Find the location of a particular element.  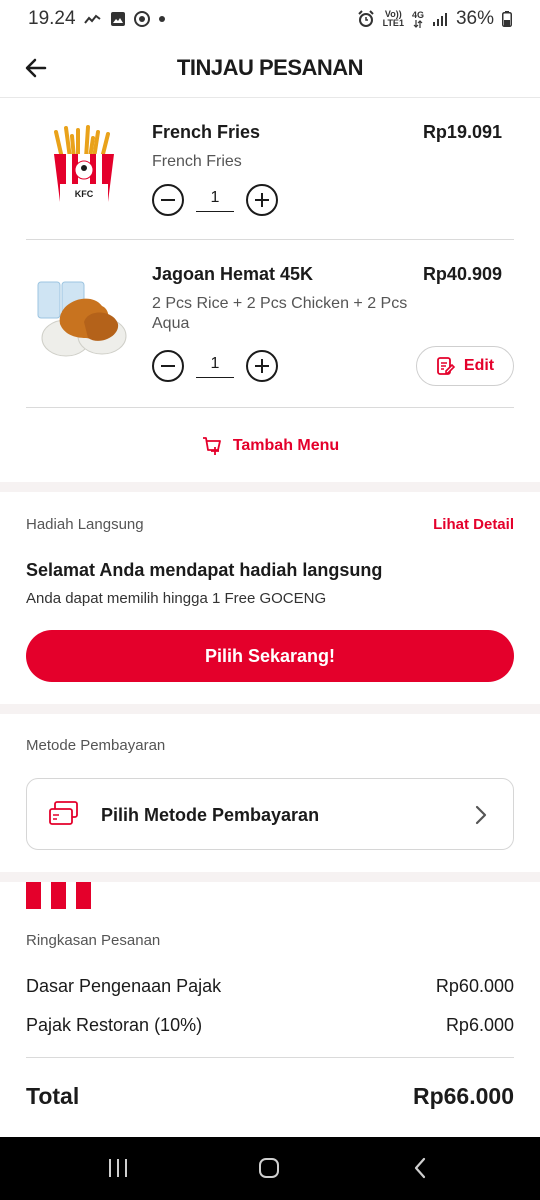

signal-bars-icon is located at coordinates (440, 19).